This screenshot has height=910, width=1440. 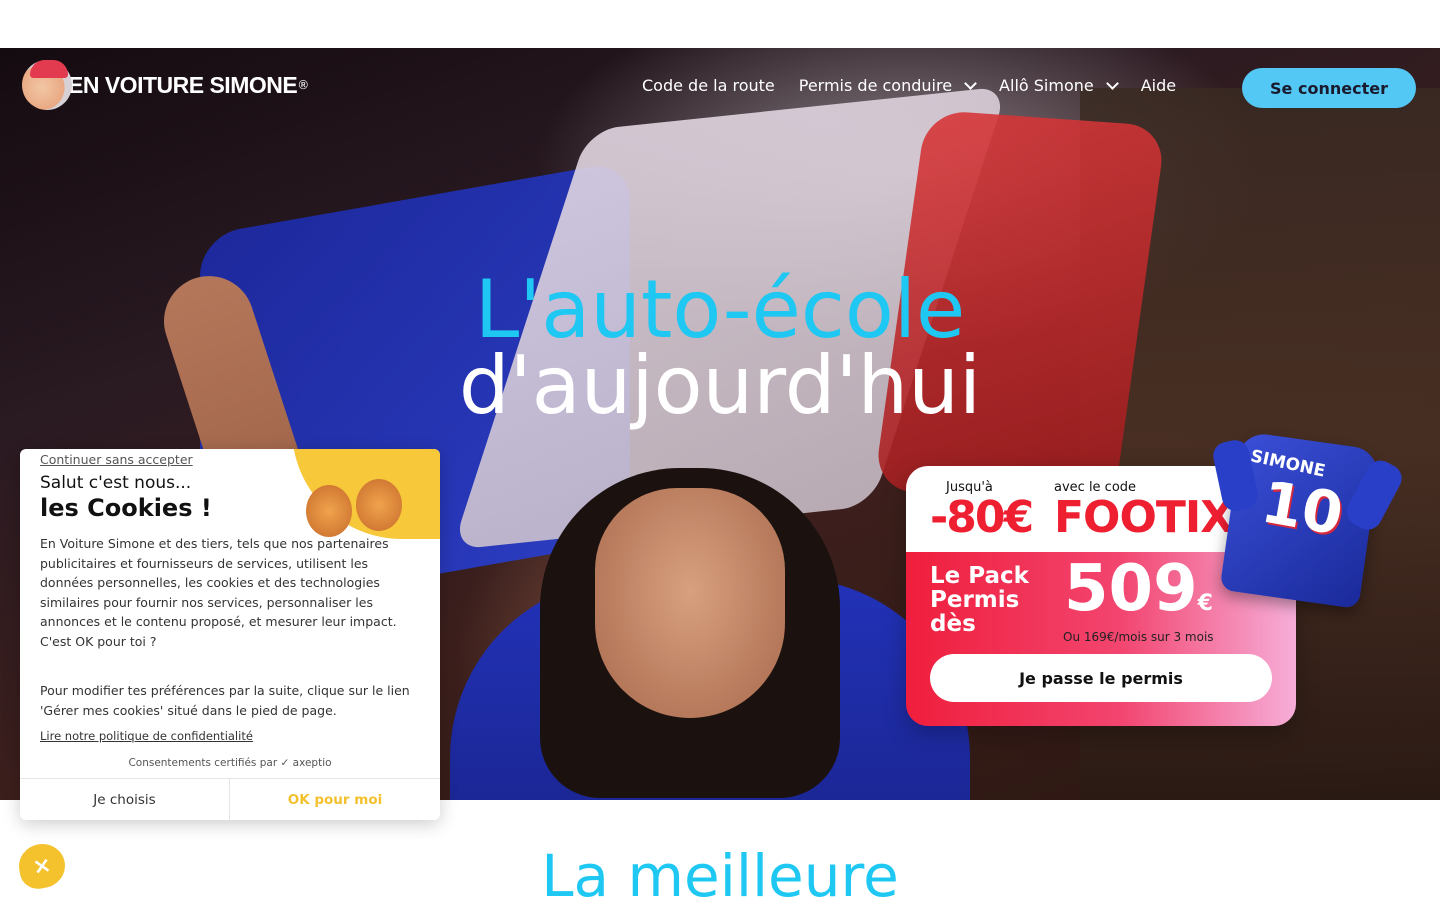 What do you see at coordinates (47, 85) in the screenshot?
I see `simone-mascot-icon` at bounding box center [47, 85].